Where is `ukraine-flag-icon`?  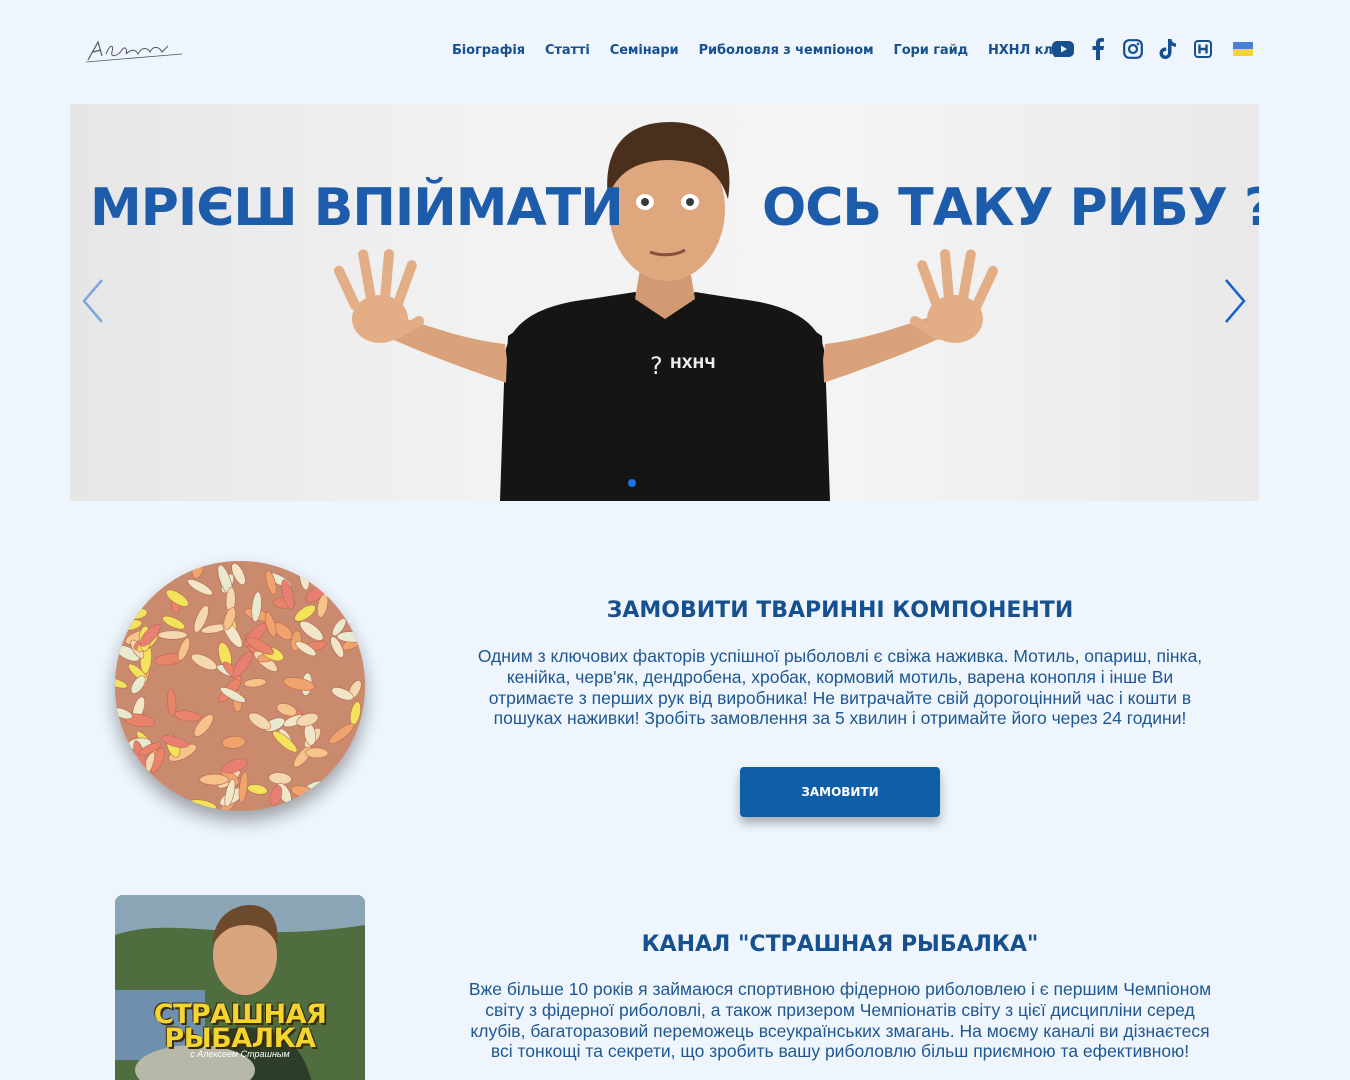
ukraine-flag-icon is located at coordinates (1243, 49).